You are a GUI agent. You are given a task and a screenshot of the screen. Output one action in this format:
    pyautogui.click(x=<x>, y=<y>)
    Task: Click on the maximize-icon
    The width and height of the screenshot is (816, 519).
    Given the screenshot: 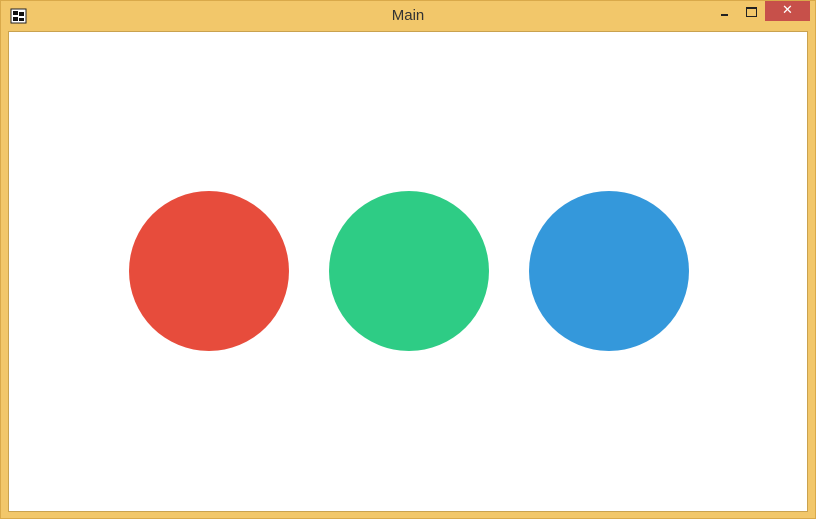 What is the action you would take?
    pyautogui.click(x=751, y=12)
    